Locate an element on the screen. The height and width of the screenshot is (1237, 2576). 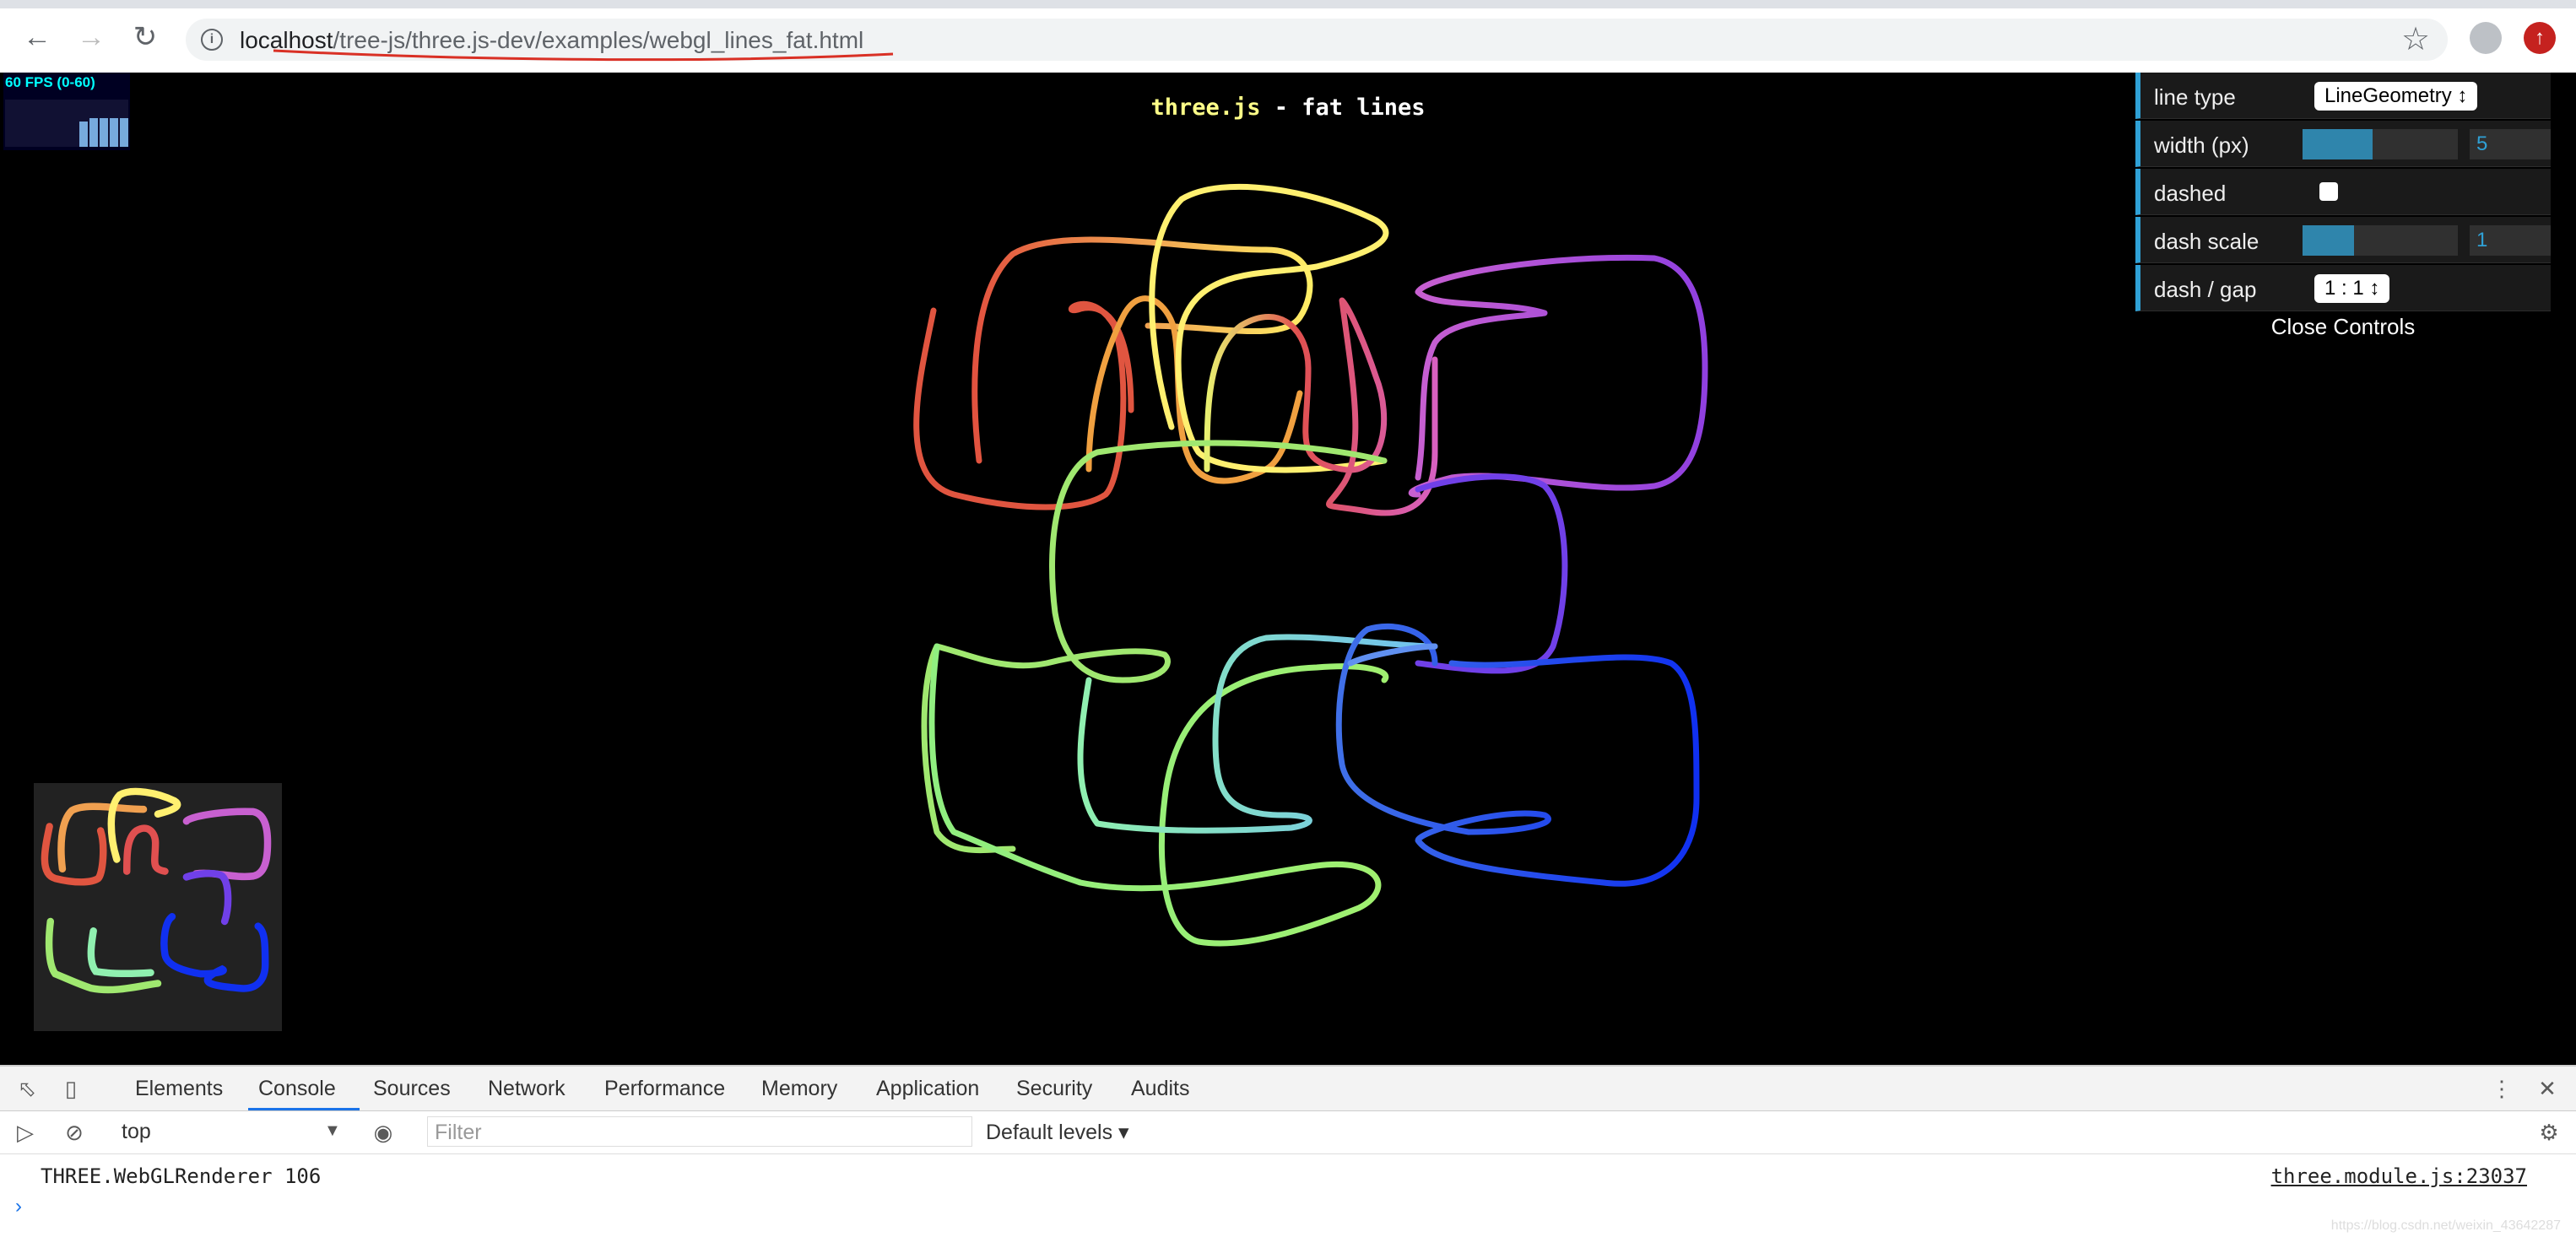
dash-scale-slider is located at coordinates (2380, 241).